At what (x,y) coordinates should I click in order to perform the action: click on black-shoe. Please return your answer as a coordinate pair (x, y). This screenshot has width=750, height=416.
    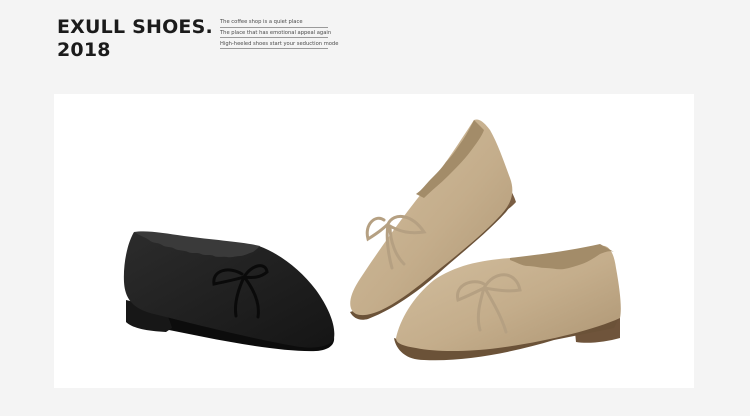
    Looking at the image, I should click on (229, 291).